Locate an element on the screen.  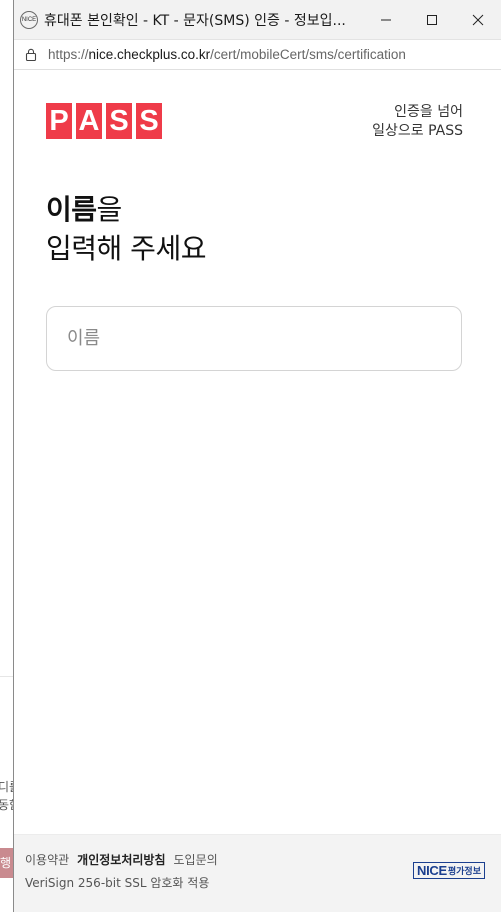
window-controls is located at coordinates (432, 20).